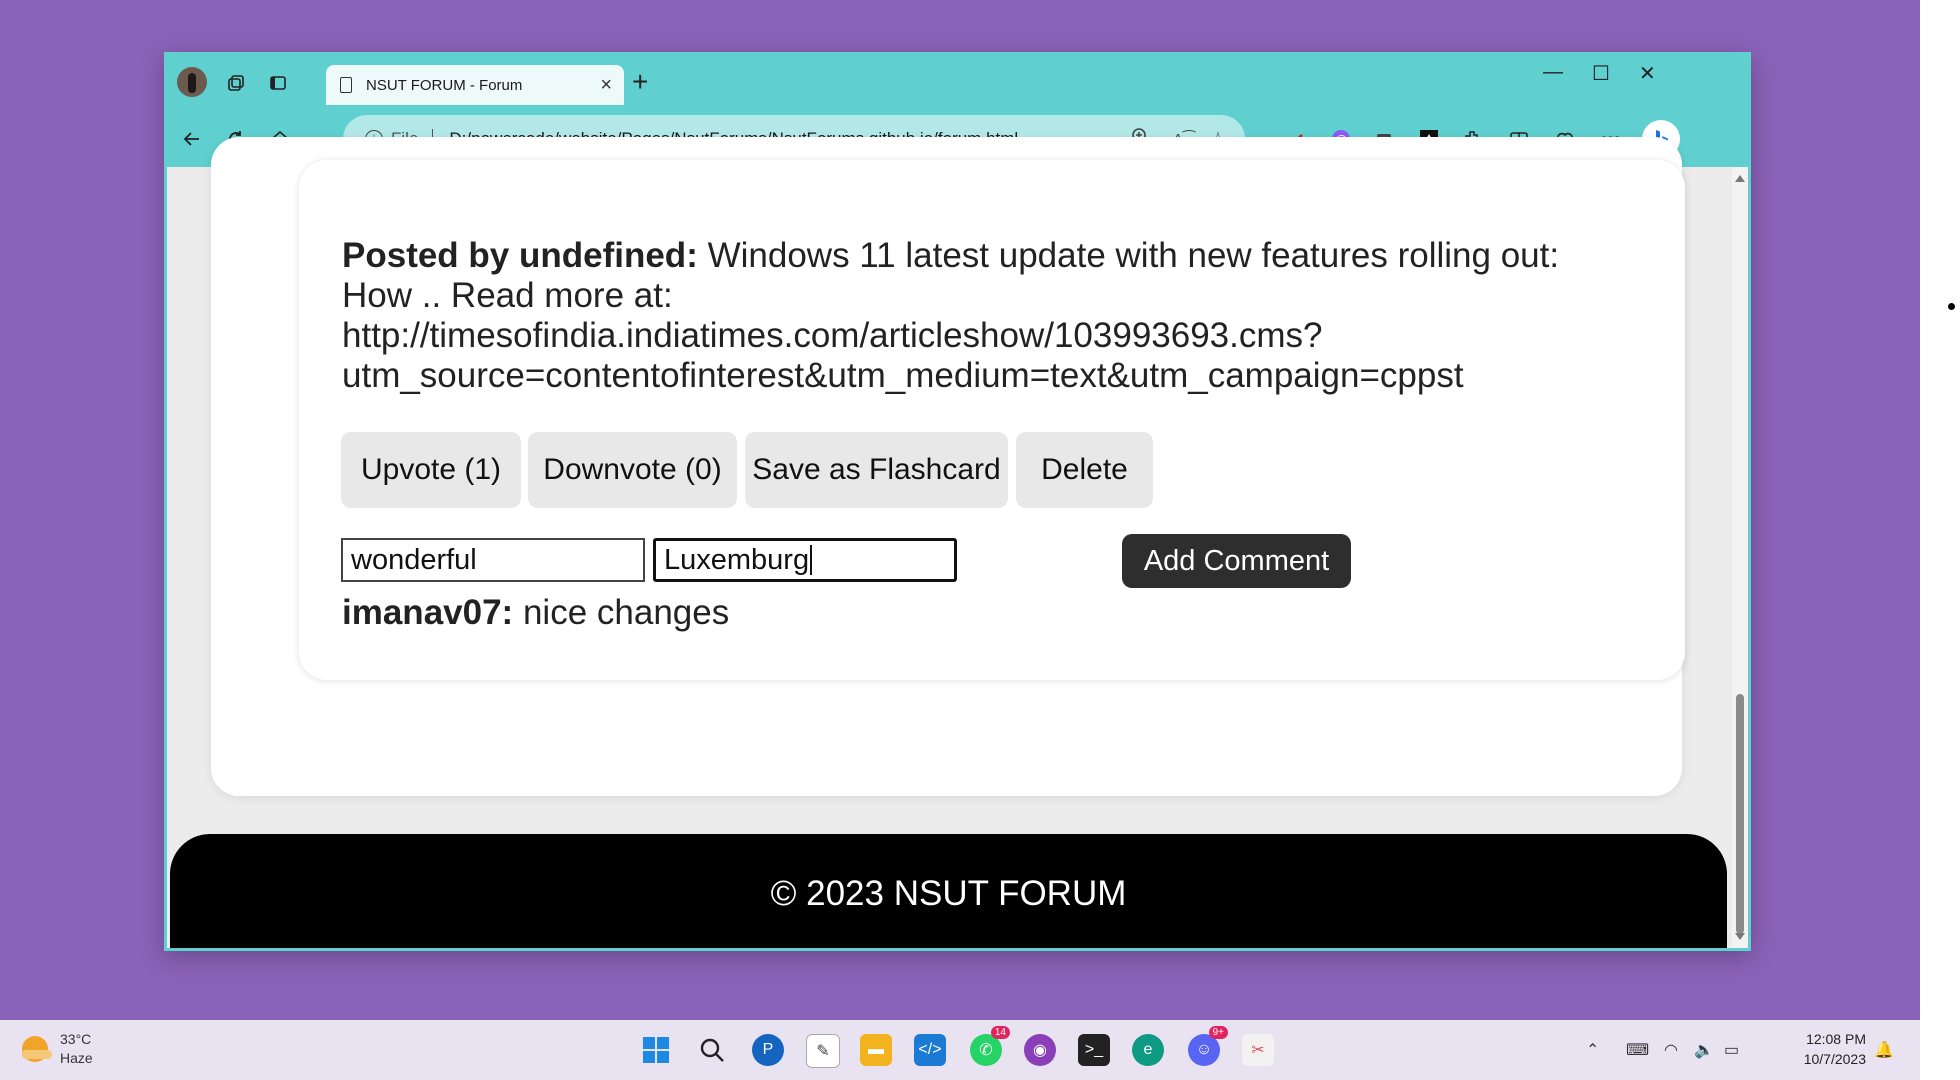  What do you see at coordinates (1740, 178) in the screenshot?
I see `scroll-up-arrow-icon` at bounding box center [1740, 178].